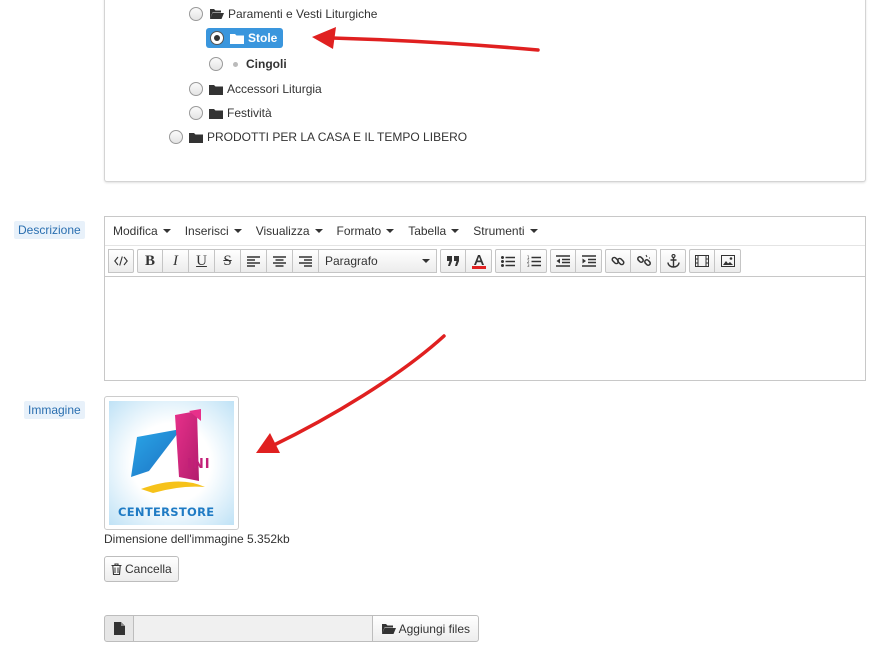 The width and height of the screenshot is (882, 660). I want to click on leaf-dot-icon, so click(235, 64).